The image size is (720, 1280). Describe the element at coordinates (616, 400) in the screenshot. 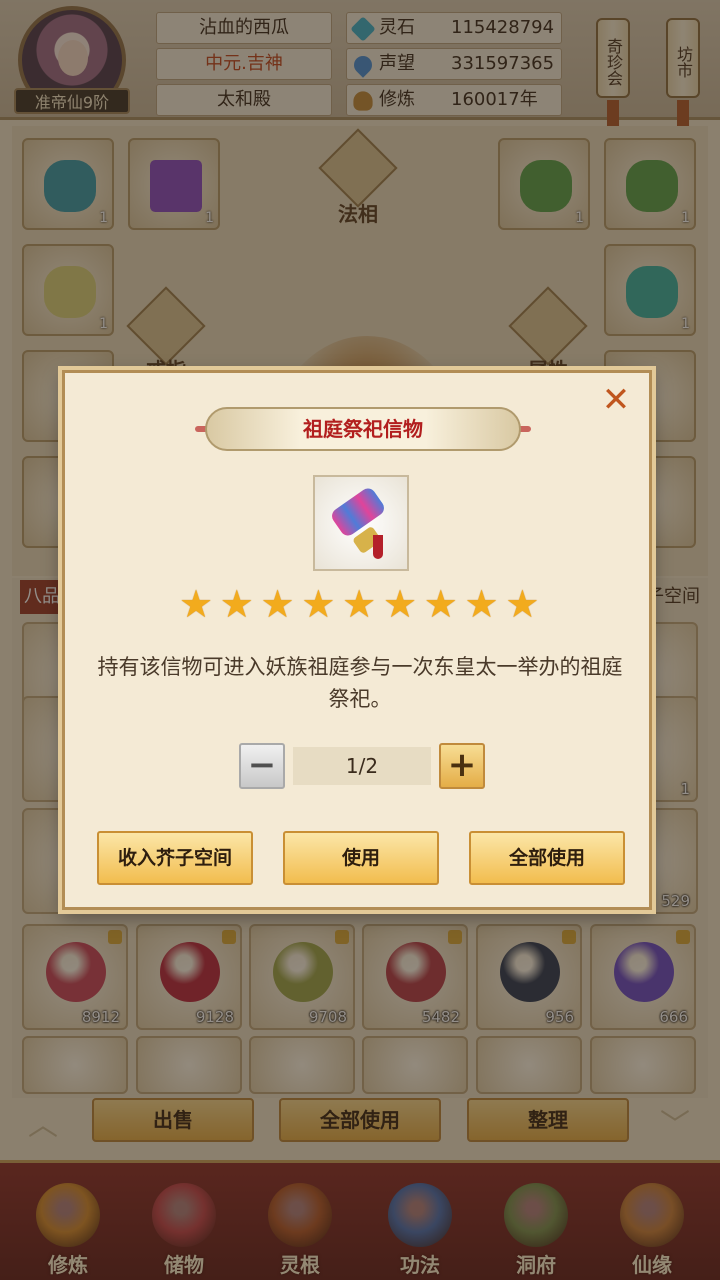

I see `close-icon: ✕` at that location.